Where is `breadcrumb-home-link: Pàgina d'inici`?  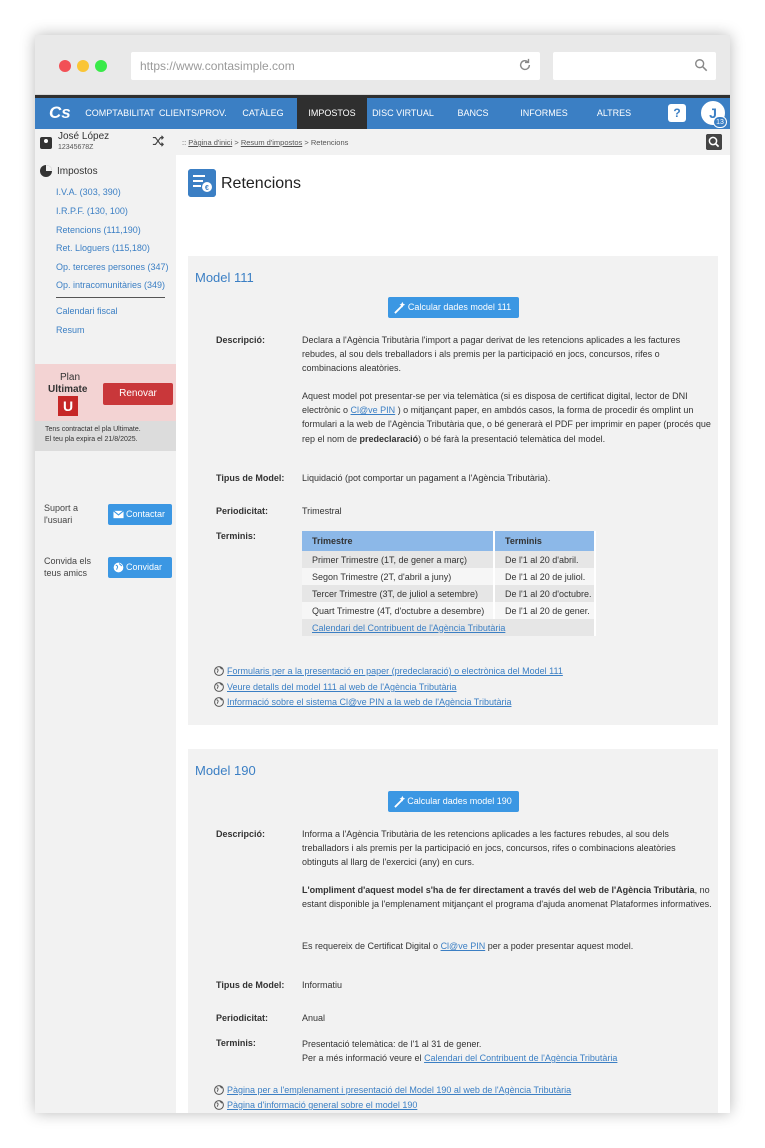
breadcrumb-home-link: Pàgina d'inici is located at coordinates (210, 142).